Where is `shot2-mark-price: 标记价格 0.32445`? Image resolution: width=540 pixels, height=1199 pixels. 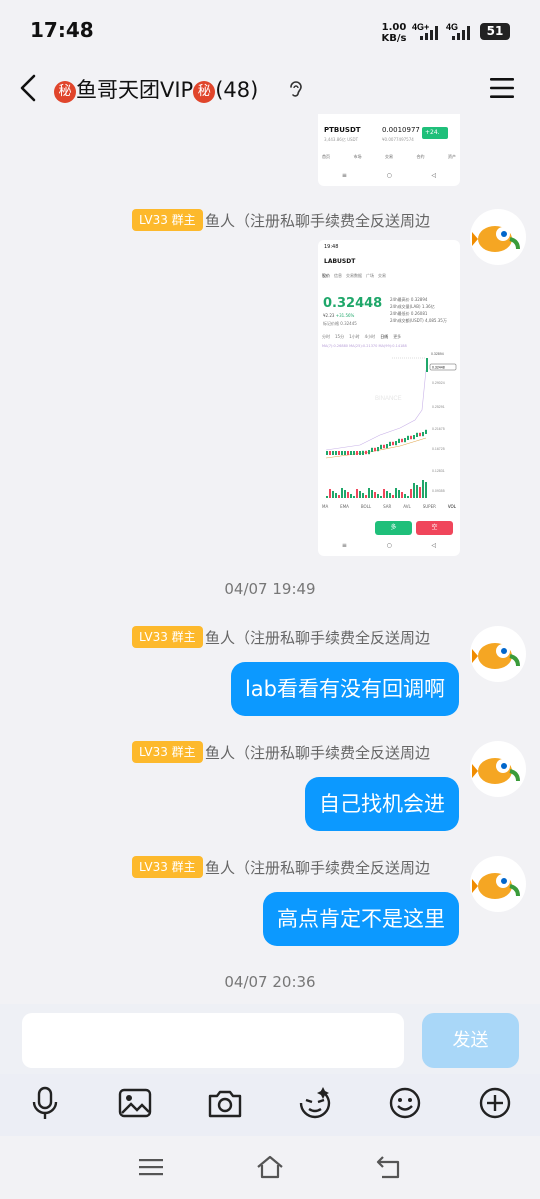
shot2-mark-price: 标记价格 0.32445 is located at coordinates (340, 323).